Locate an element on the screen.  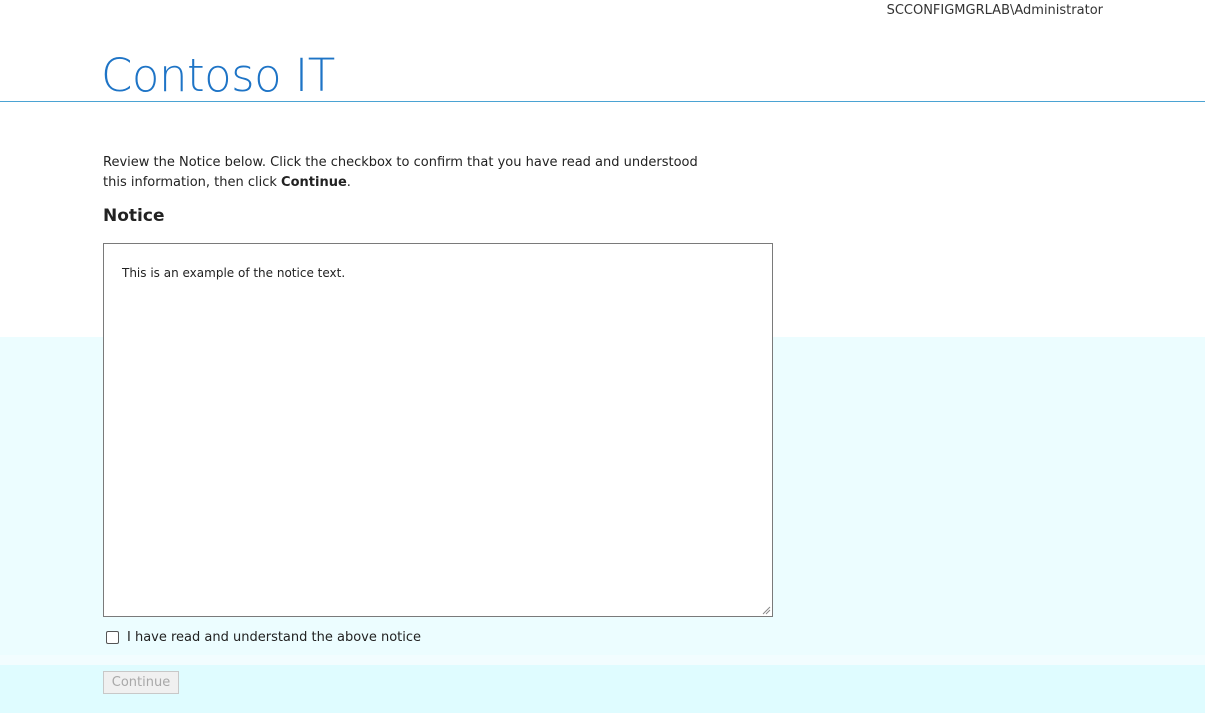
confirm-notice-checkbox is located at coordinates (112, 637).